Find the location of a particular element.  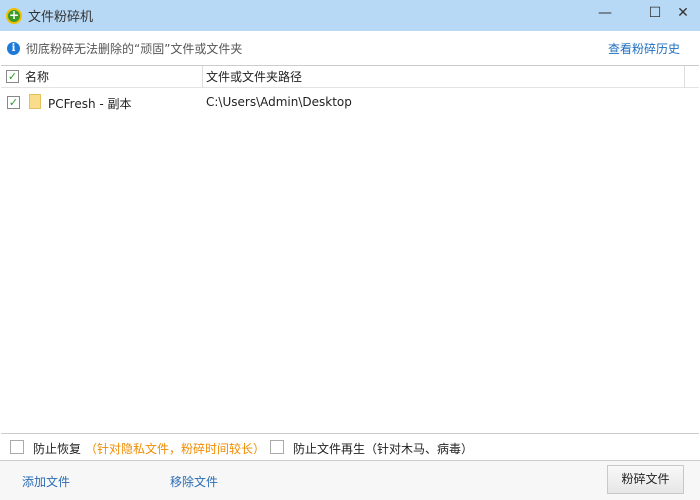

prevent-recovery-note: （针对隐私文件，粉碎时间较长） is located at coordinates (175, 449).